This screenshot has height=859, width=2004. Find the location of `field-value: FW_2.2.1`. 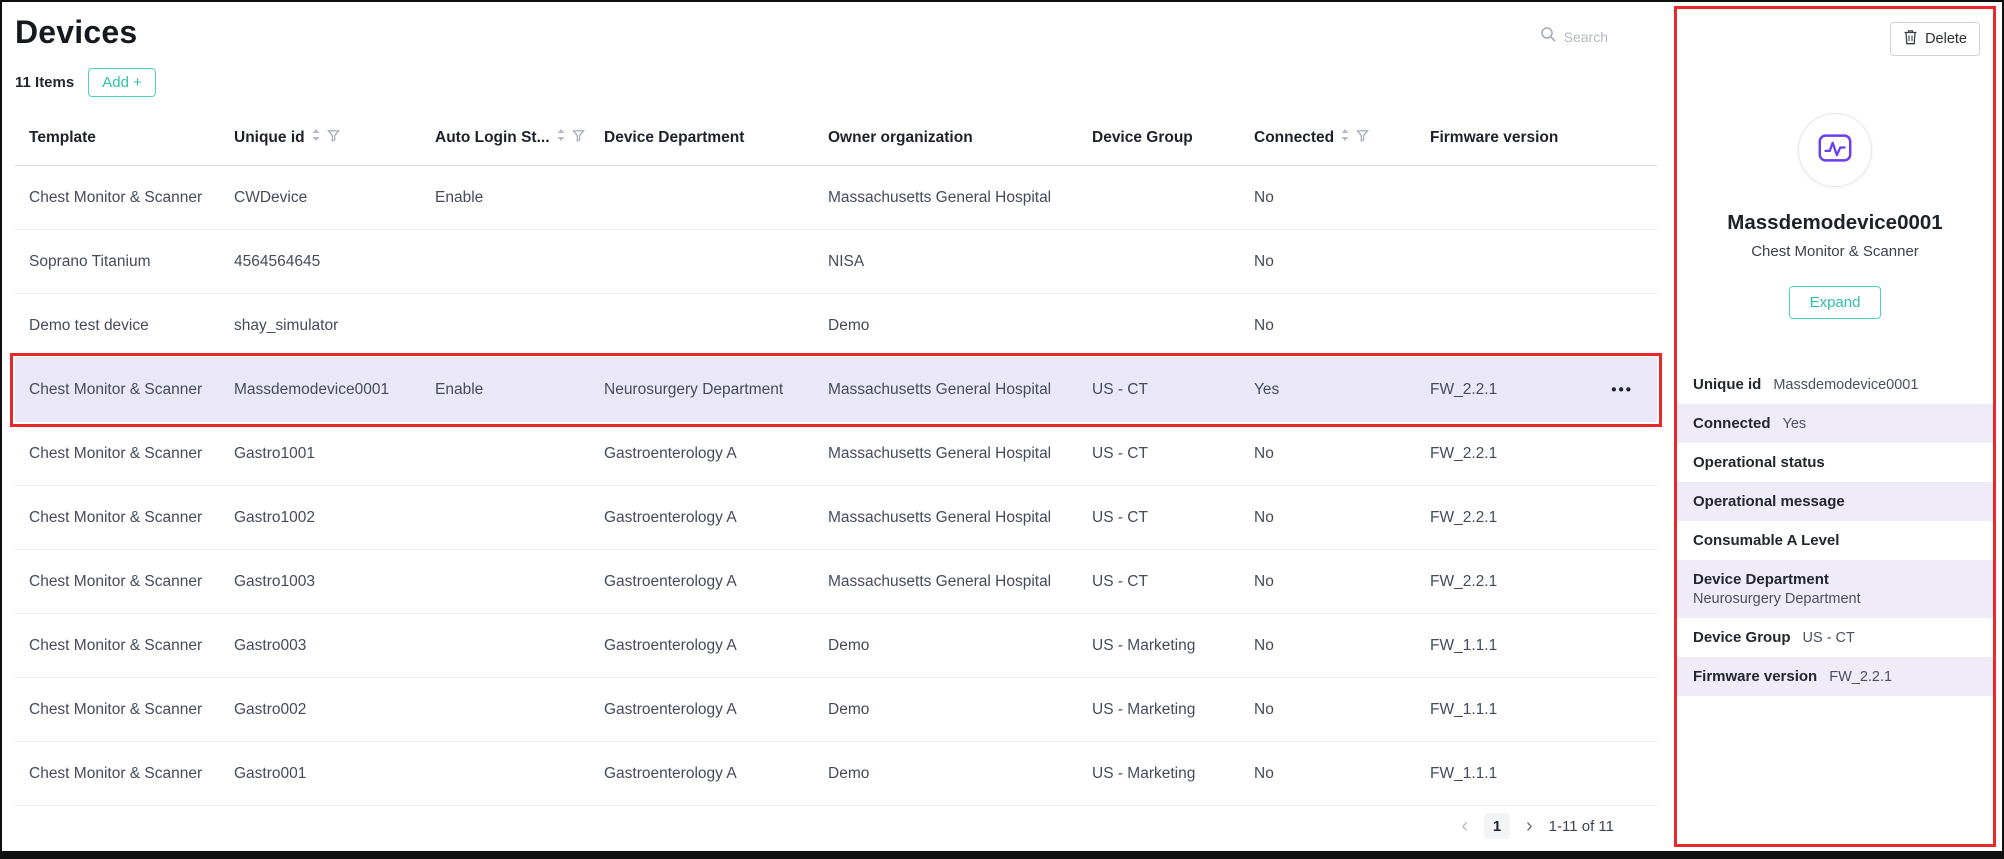

field-value: FW_2.2.1 is located at coordinates (1861, 676).